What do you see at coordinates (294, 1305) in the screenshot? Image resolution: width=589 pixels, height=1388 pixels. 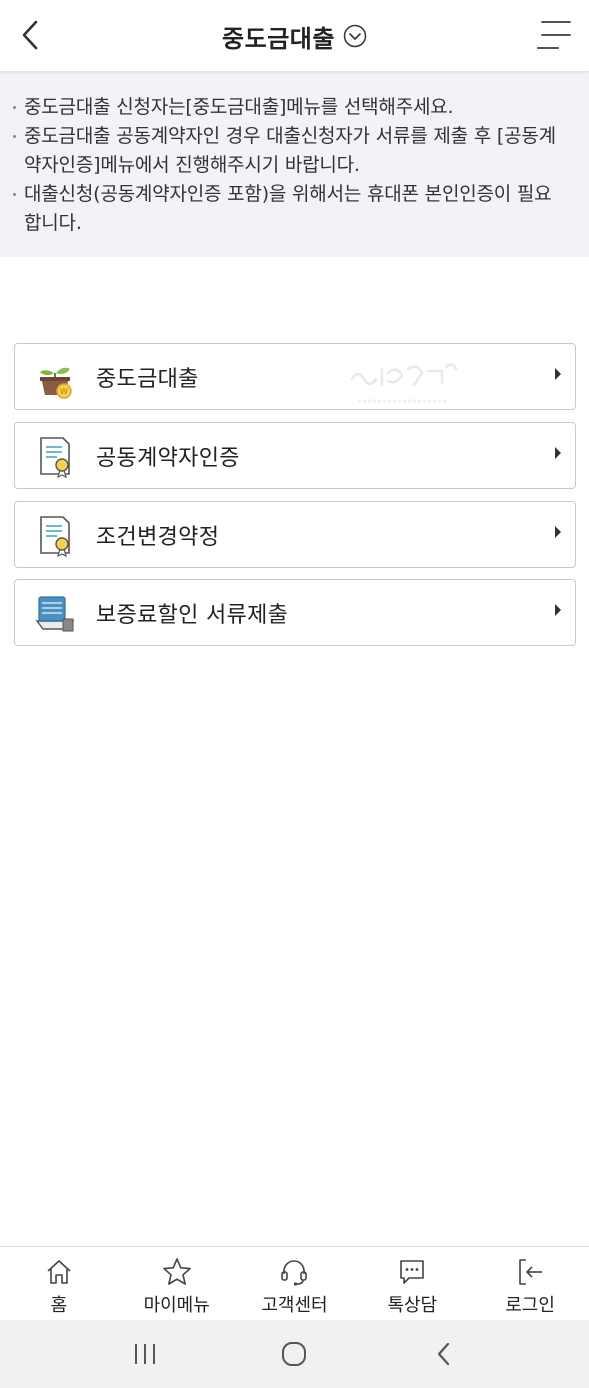 I see `nav-label: 고객센터` at bounding box center [294, 1305].